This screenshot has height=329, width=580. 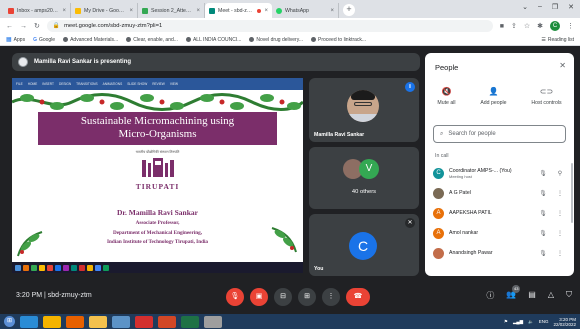 I want to click on decorative-vine, so click(x=157, y=101).